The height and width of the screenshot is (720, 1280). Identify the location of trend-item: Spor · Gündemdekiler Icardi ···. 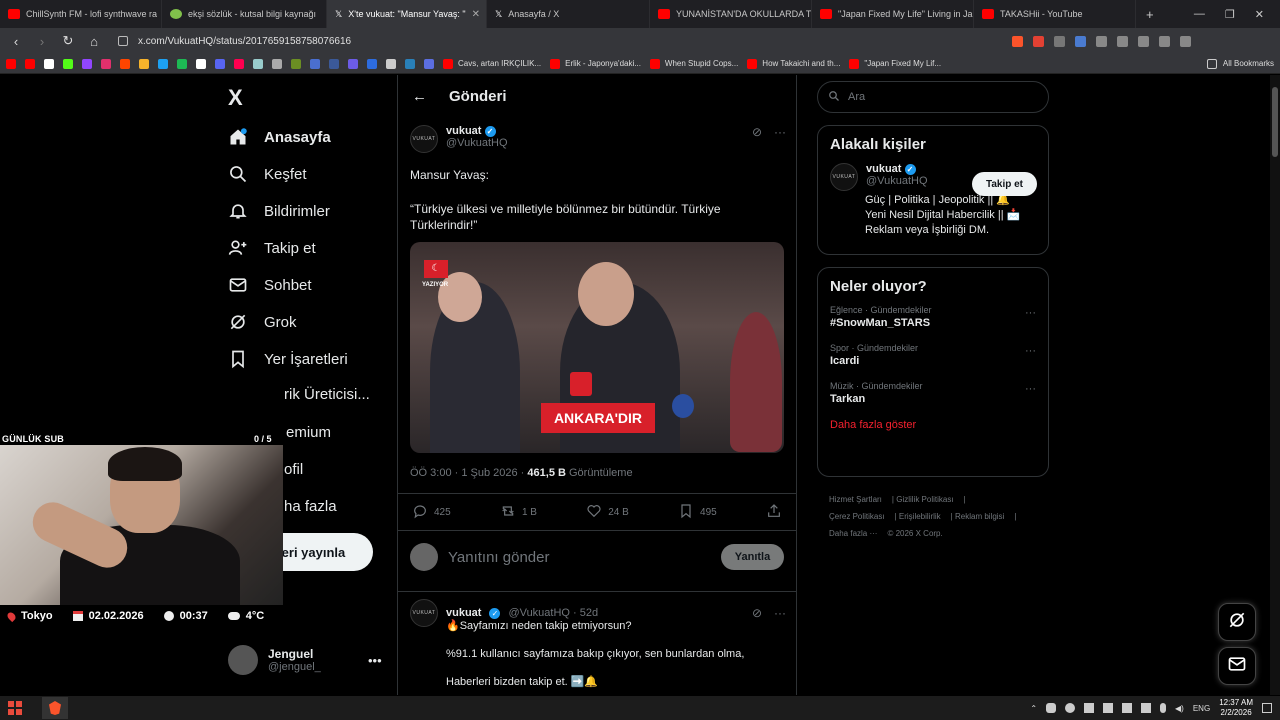
(933, 355).